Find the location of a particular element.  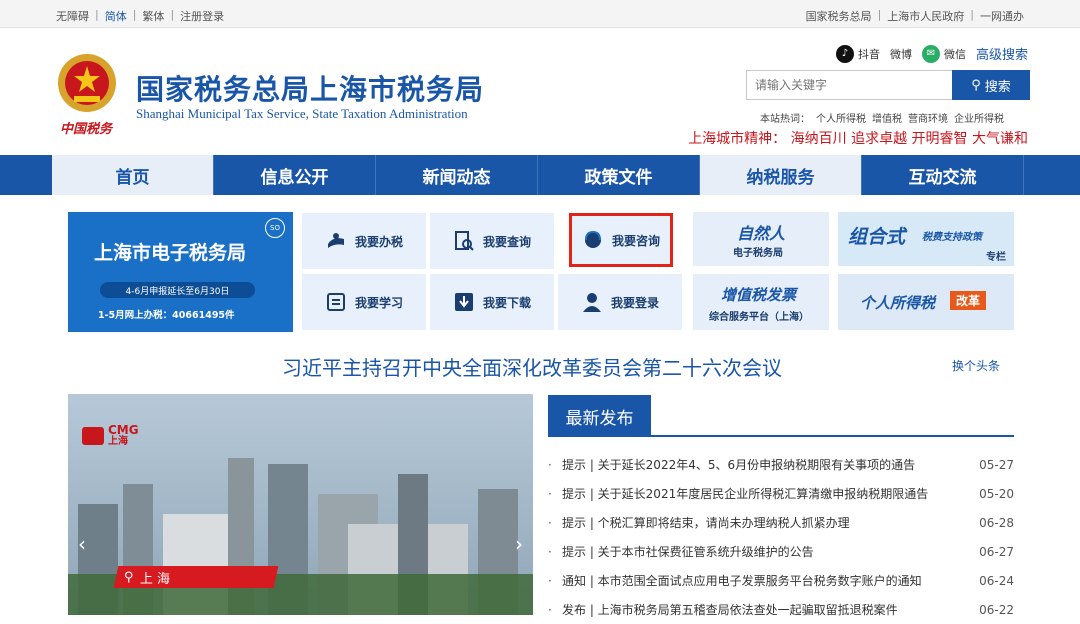

natural-person-etax-tile: 自然人 电子税务局 is located at coordinates (761, 239).